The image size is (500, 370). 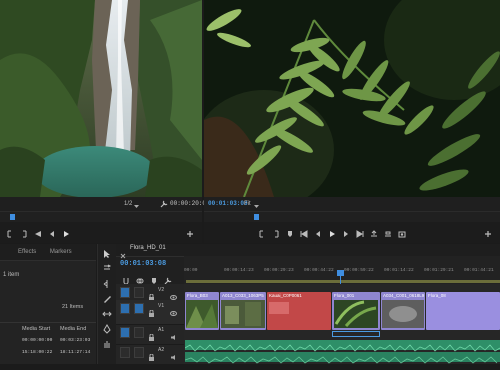 I want to click on track-headers: V2 V1 A1 A2, so click(x=150, y=324).